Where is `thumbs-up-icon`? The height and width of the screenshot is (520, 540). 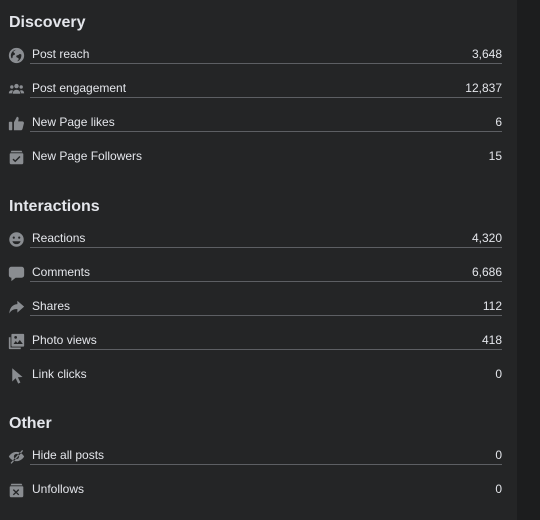
thumbs-up-icon is located at coordinates (16, 123).